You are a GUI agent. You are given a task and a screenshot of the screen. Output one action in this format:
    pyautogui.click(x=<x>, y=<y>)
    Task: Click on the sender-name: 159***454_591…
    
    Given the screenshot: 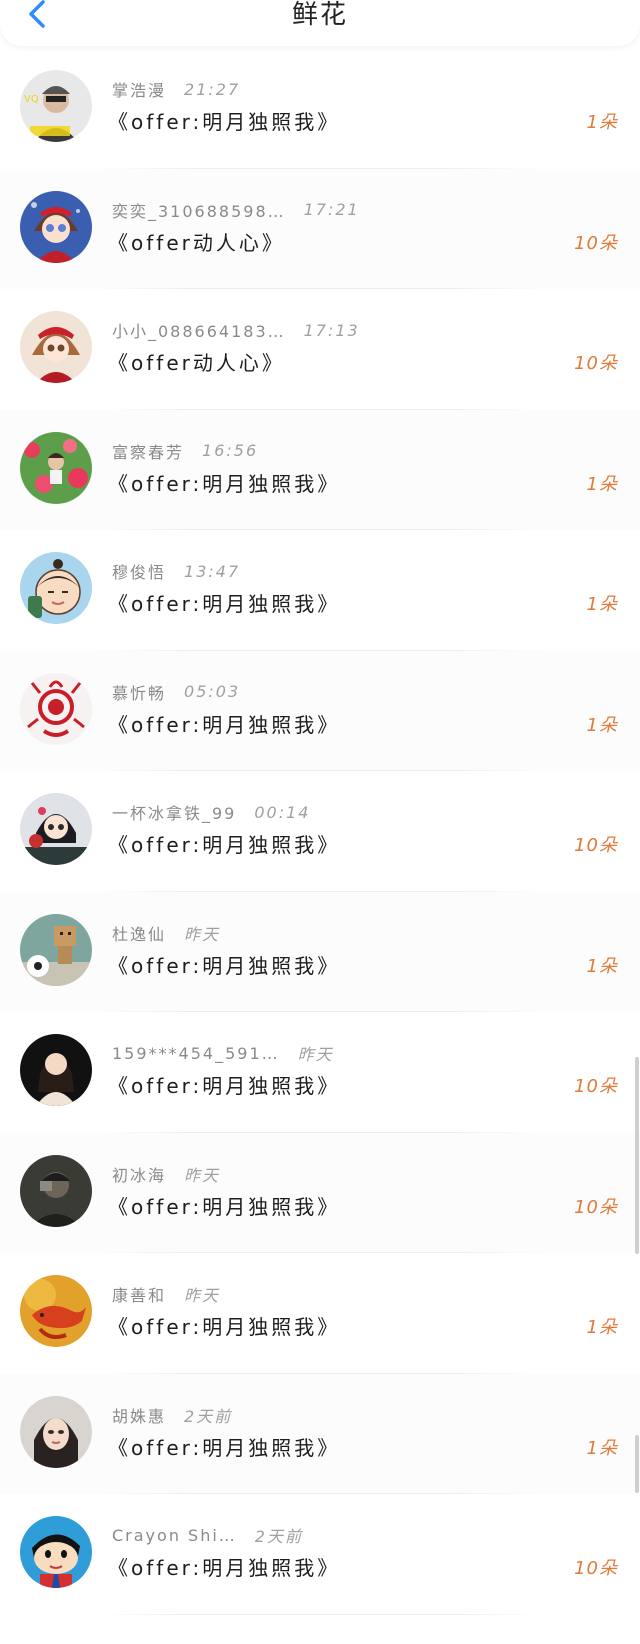 What is the action you would take?
    pyautogui.click(x=196, y=1053)
    